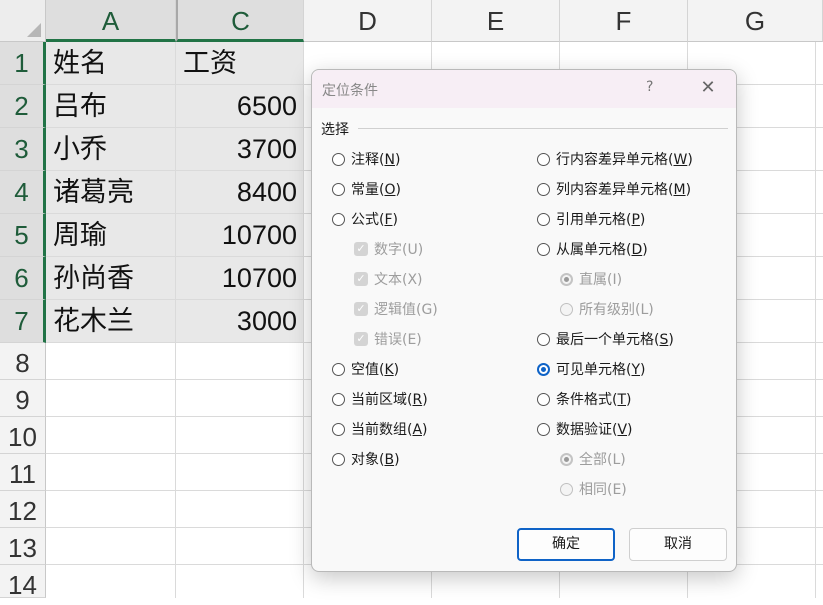 The width and height of the screenshot is (823, 605). I want to click on ok-button: 确定, so click(566, 544).